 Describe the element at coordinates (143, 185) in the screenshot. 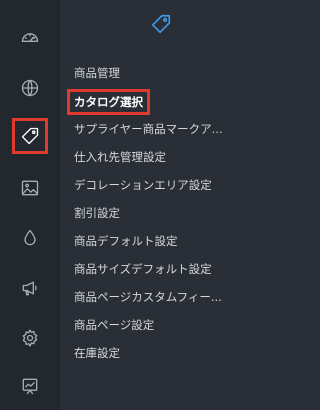

I see `menu-item-decoration-area-settings: デコレーションエリア設定` at that location.